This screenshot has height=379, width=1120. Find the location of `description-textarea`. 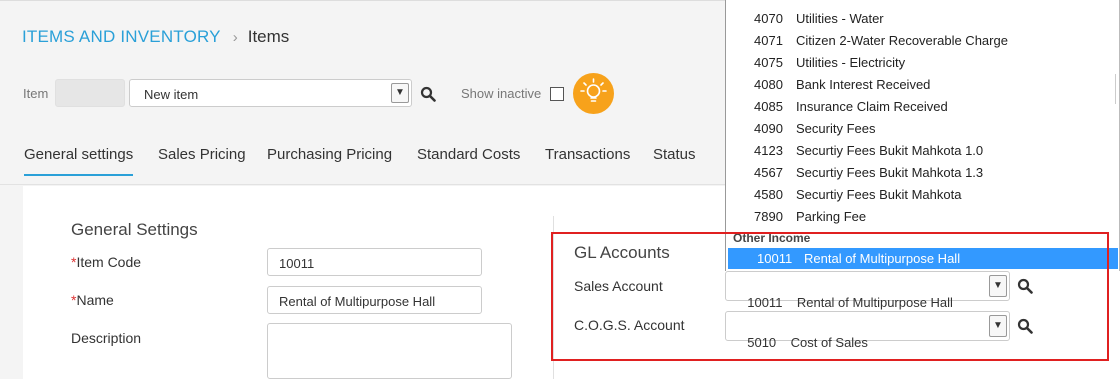

description-textarea is located at coordinates (389, 351).